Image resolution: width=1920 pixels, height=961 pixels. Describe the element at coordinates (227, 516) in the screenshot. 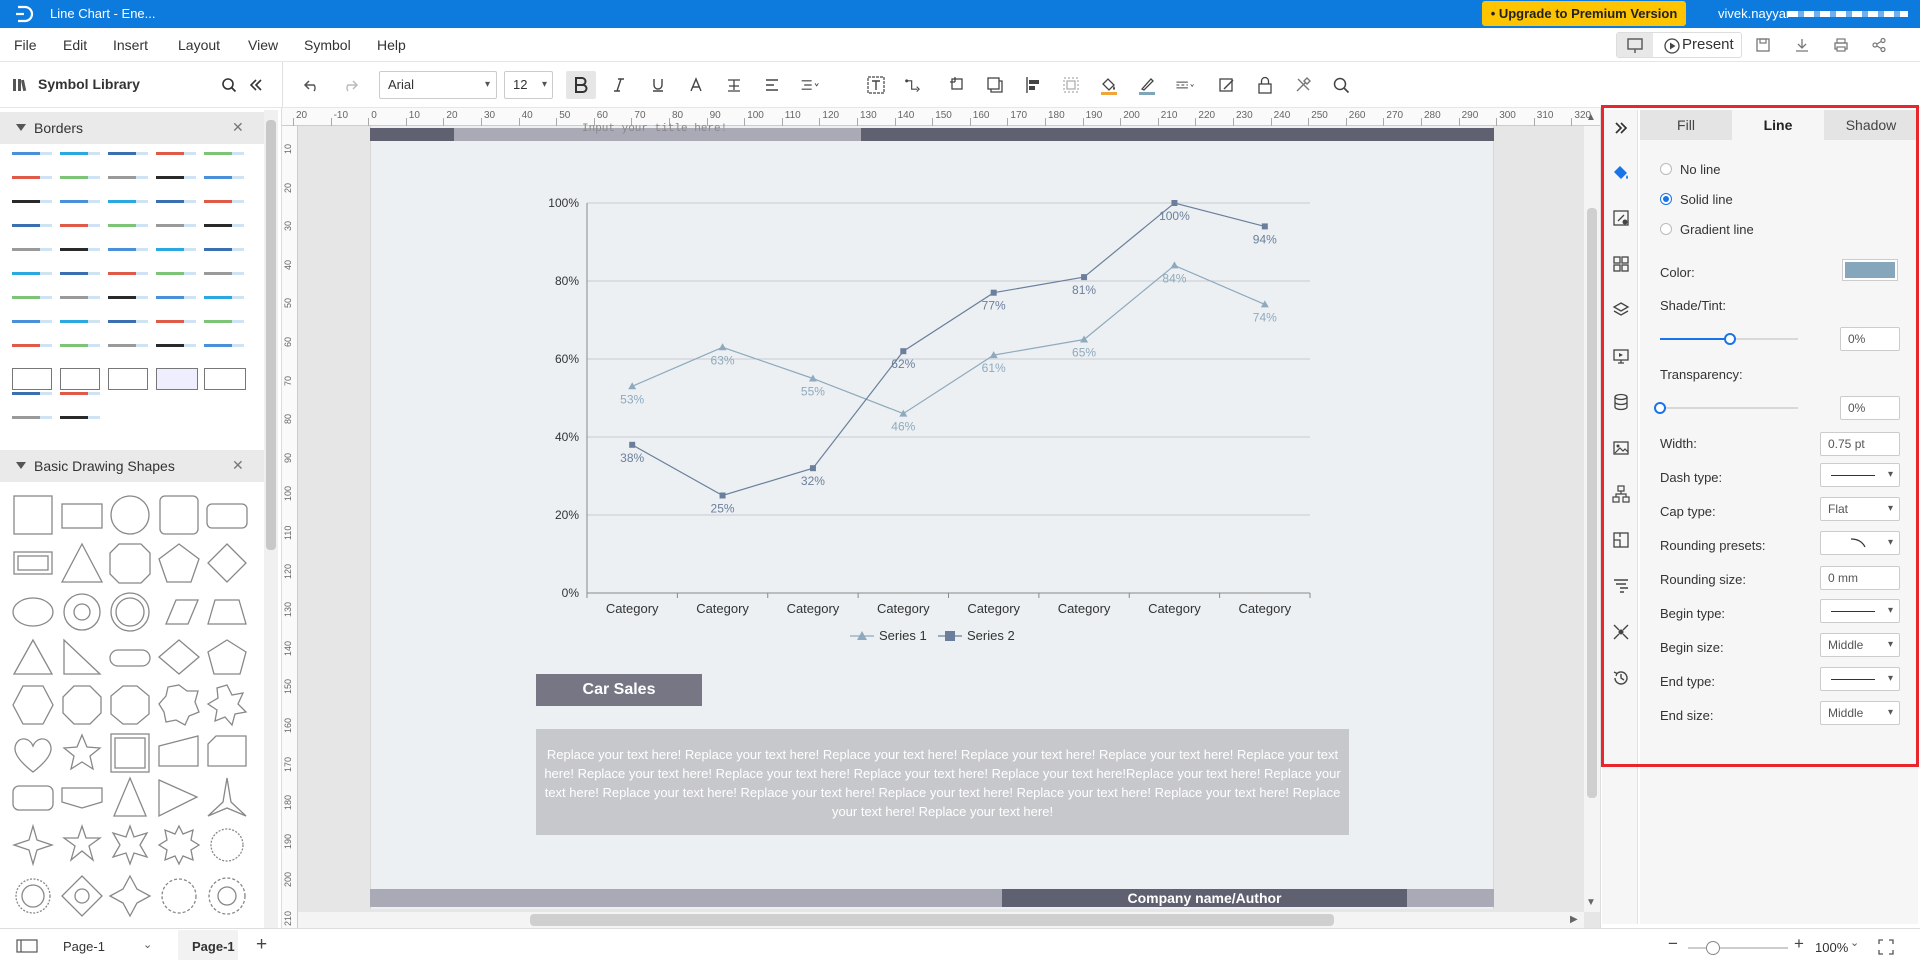

I see `rounded-rectangle-shape` at that location.